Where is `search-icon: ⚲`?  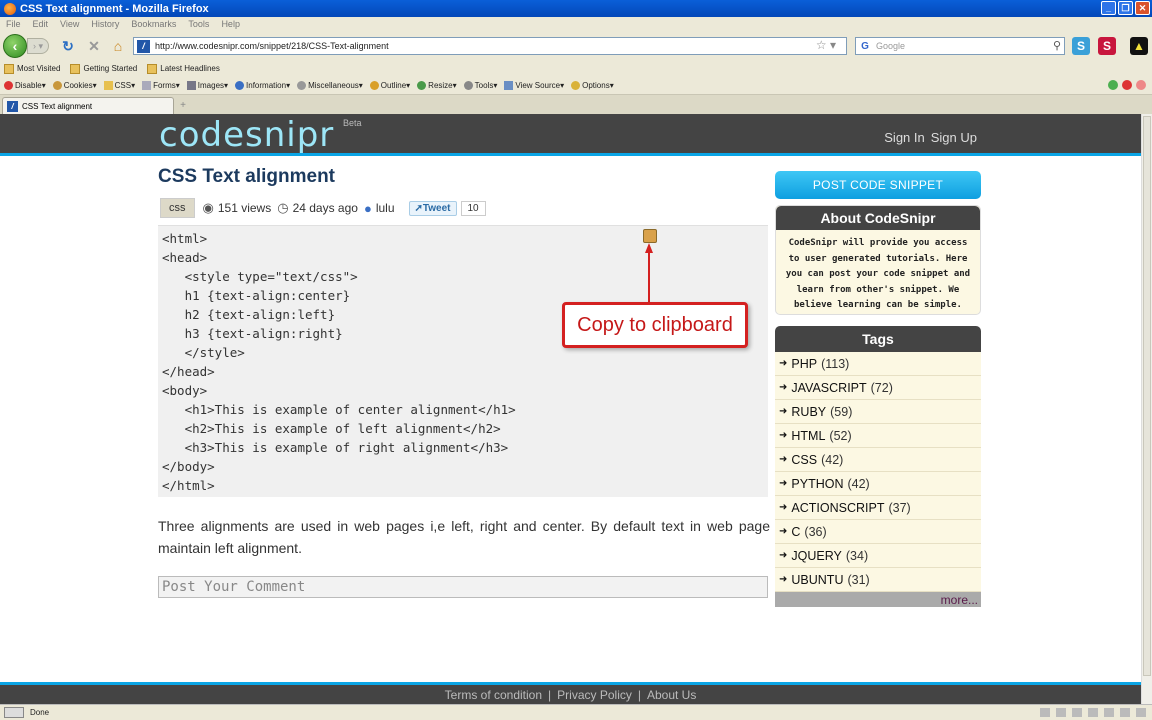 search-icon: ⚲ is located at coordinates (1057, 45).